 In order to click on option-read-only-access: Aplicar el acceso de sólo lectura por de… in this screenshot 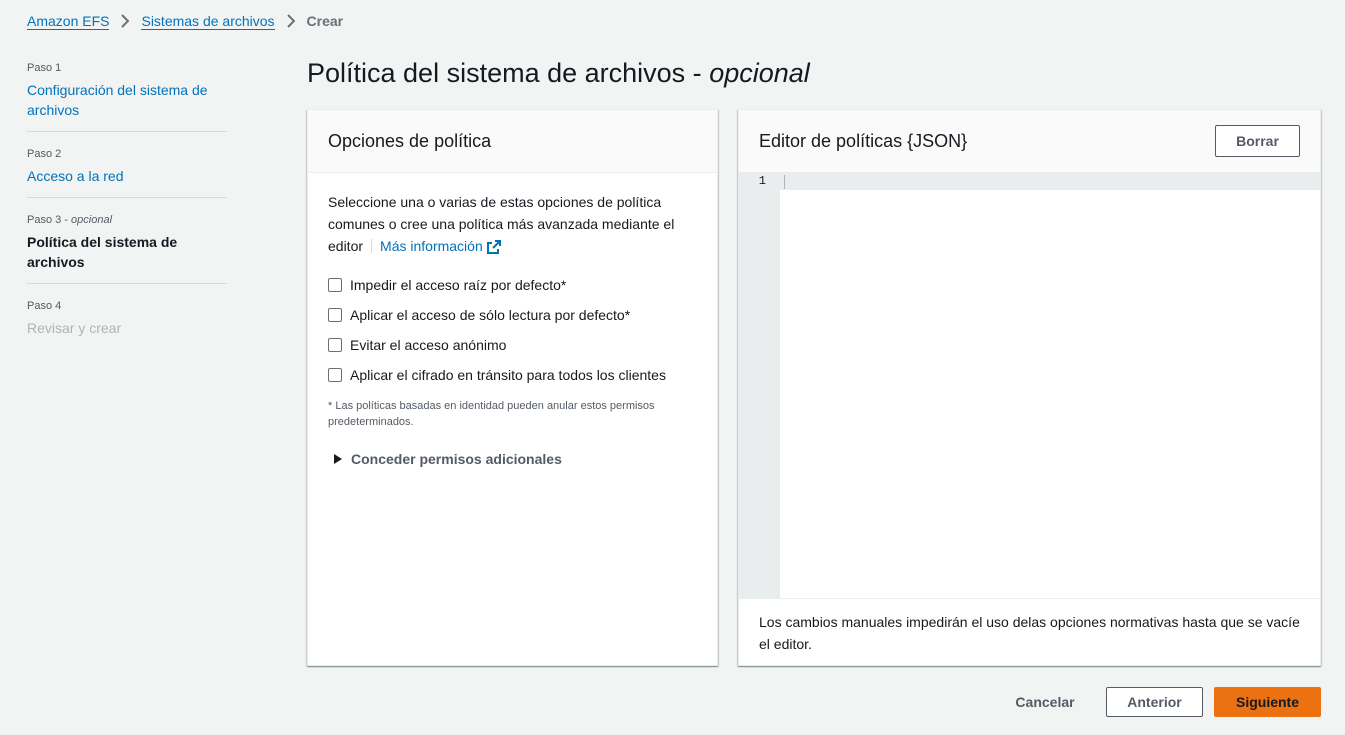, I will do `click(512, 315)`.